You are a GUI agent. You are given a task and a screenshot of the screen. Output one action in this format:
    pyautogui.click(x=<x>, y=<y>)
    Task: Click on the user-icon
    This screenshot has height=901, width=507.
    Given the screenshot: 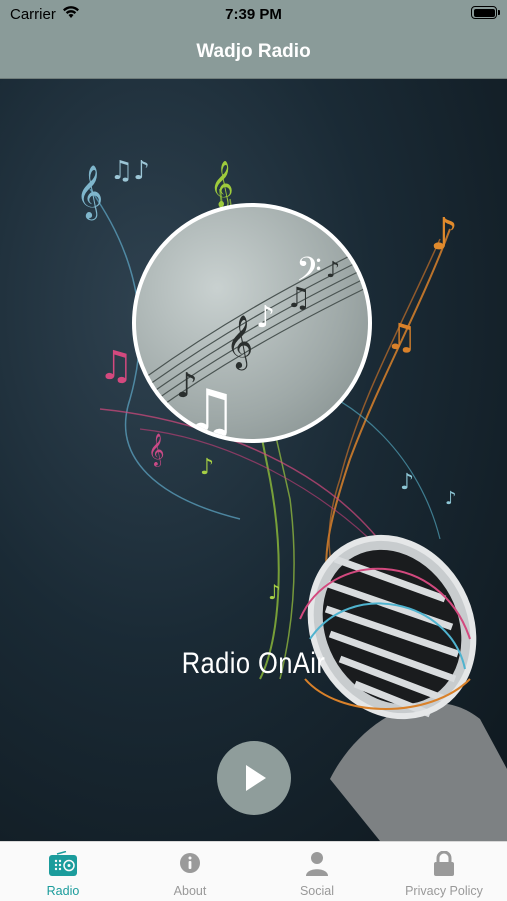 What is the action you would take?
    pyautogui.click(x=317, y=864)
    